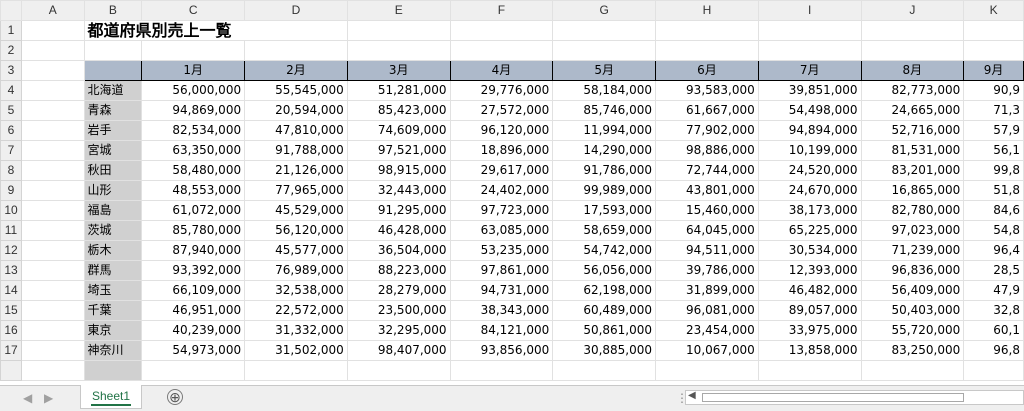 This screenshot has width=1024, height=411. Describe the element at coordinates (193, 330) in the screenshot. I see `sales-value-cell: 40,239,000` at that location.